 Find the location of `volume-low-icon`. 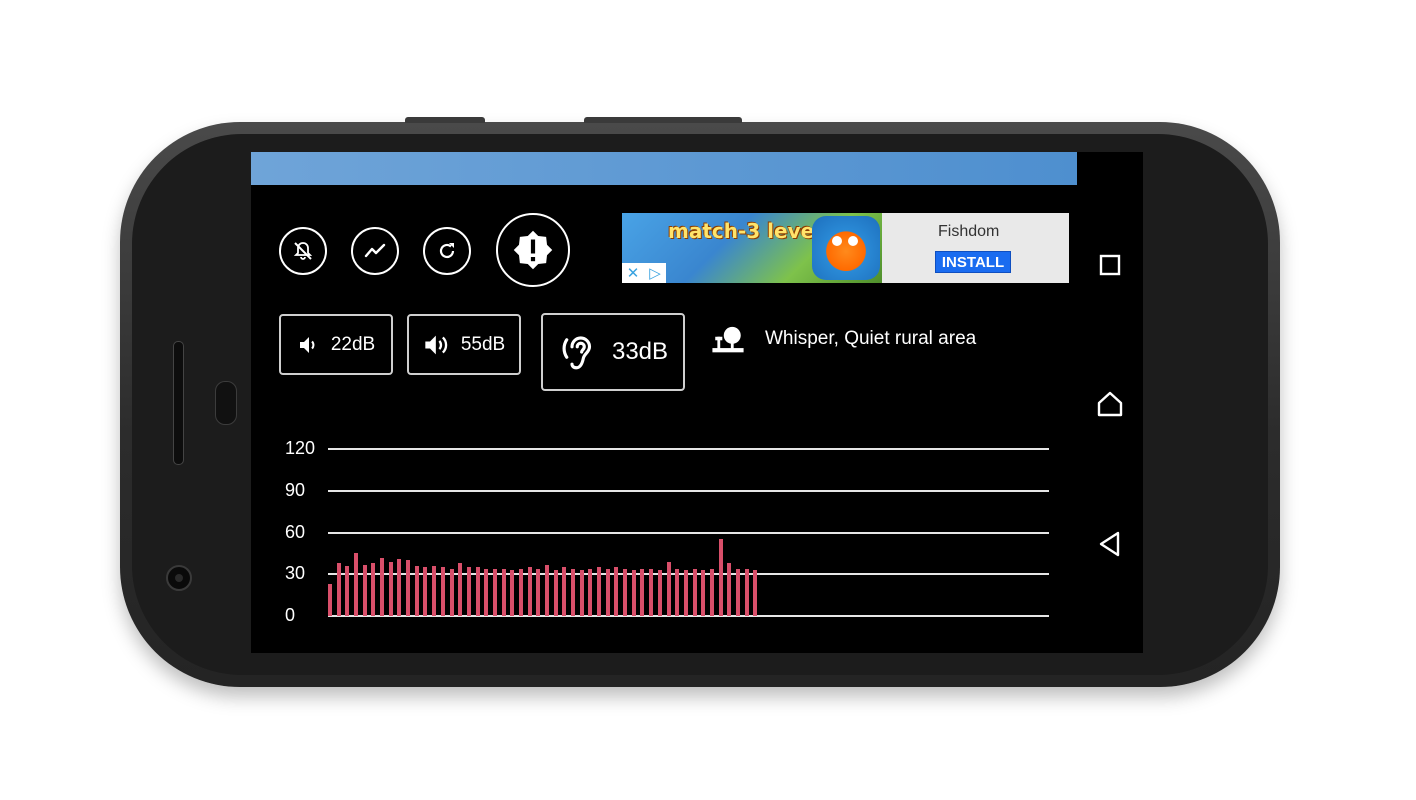

volume-low-icon is located at coordinates (307, 344).